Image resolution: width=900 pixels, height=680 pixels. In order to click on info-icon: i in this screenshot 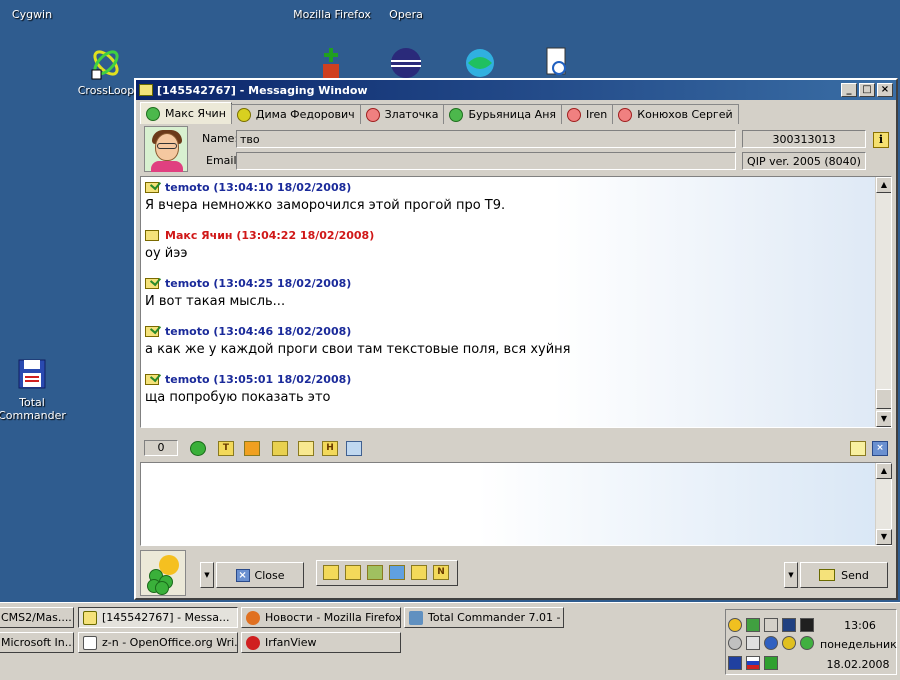, I will do `click(881, 140)`.